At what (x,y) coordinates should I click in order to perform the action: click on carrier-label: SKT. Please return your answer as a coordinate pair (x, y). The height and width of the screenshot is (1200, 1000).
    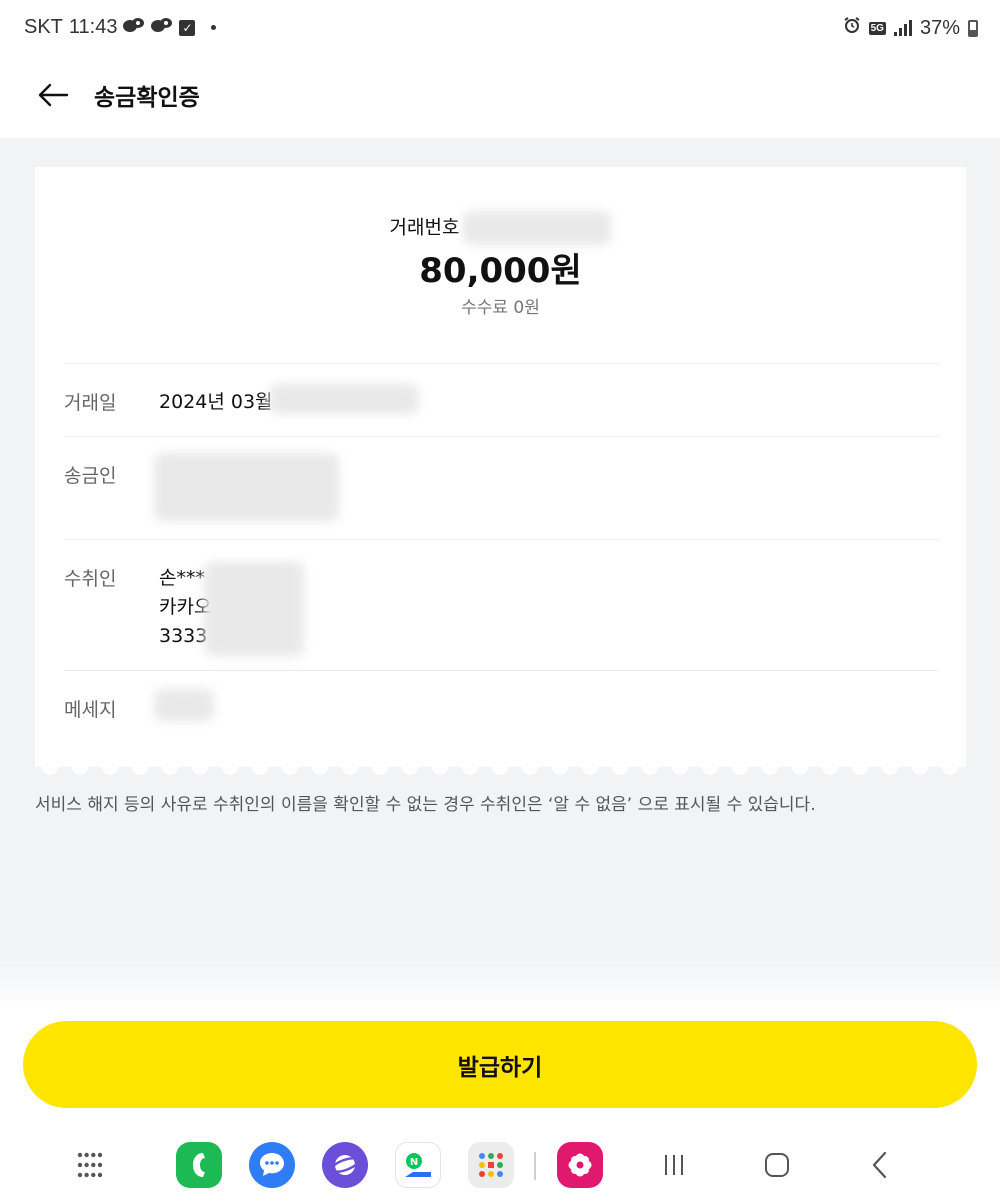
    Looking at the image, I should click on (43, 27).